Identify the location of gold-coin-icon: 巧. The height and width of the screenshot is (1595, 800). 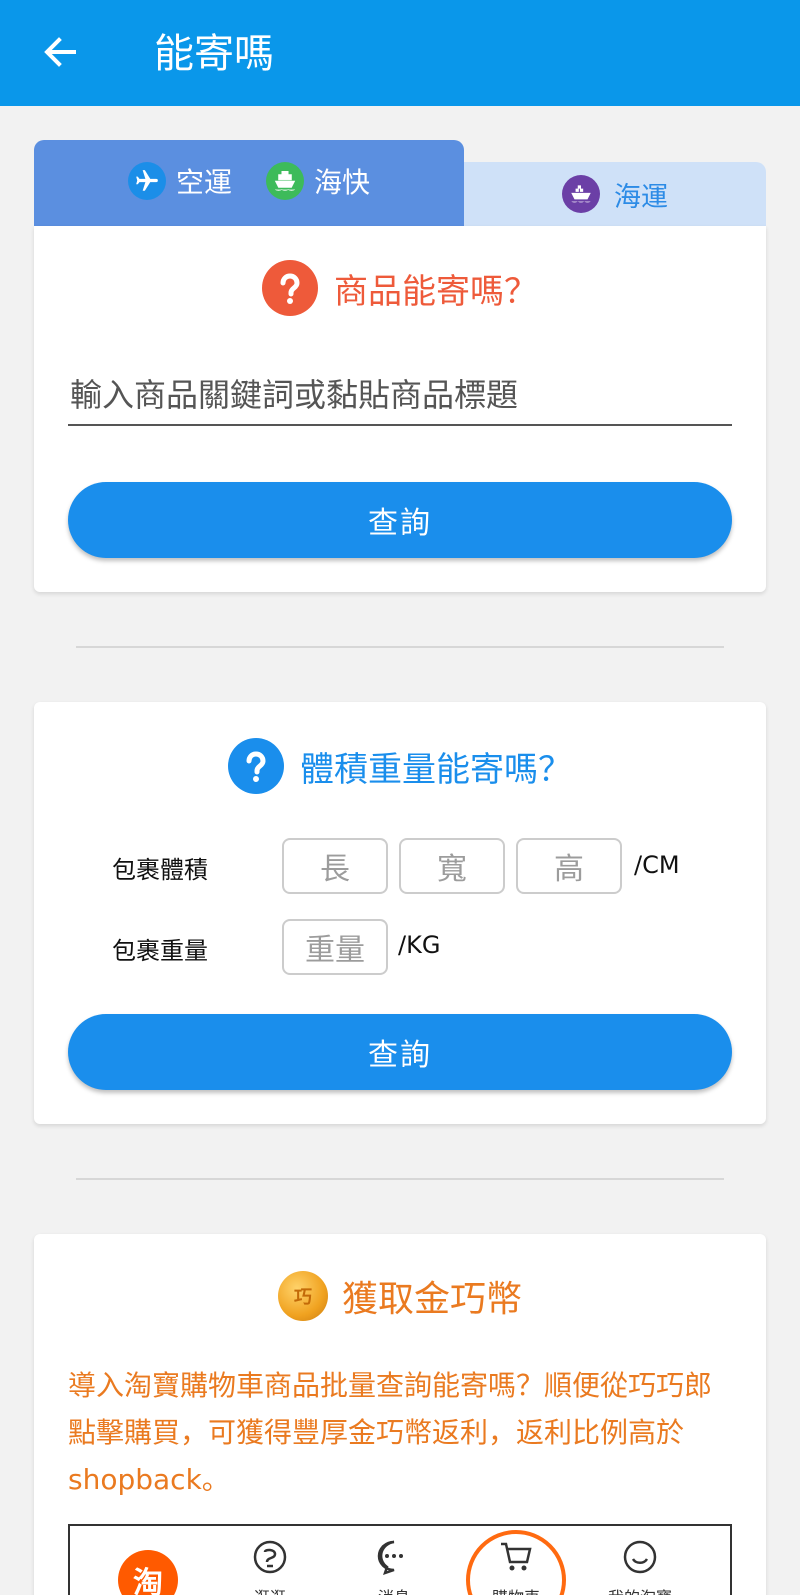
(302, 1296).